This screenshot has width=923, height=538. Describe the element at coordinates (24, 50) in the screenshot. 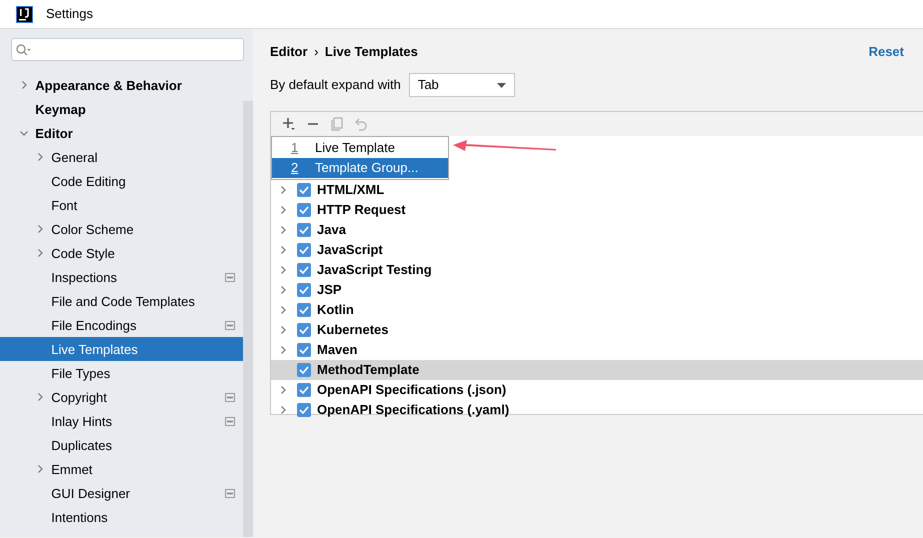

I see `search-icon` at that location.